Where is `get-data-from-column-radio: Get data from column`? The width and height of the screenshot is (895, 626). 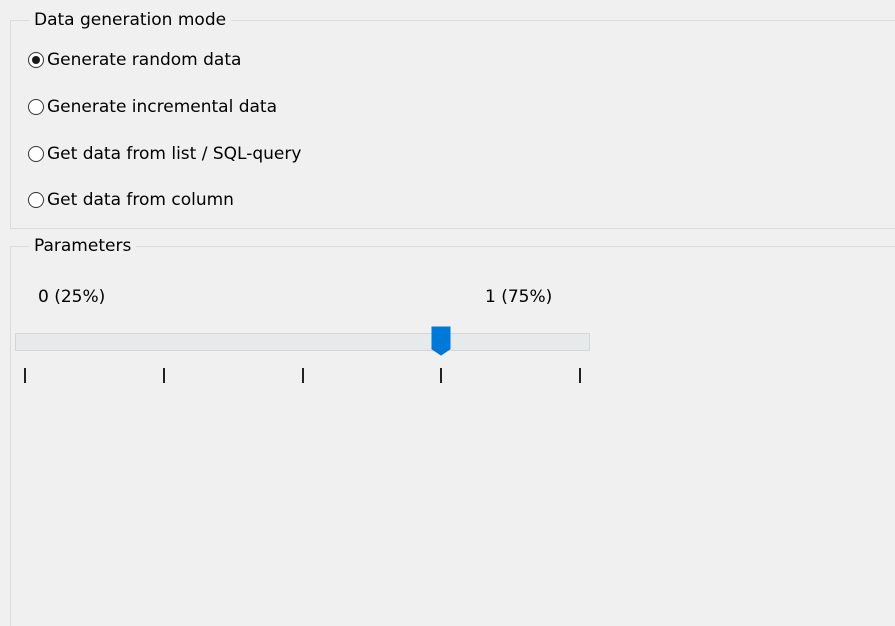
get-data-from-column-radio: Get data from column is located at coordinates (131, 200).